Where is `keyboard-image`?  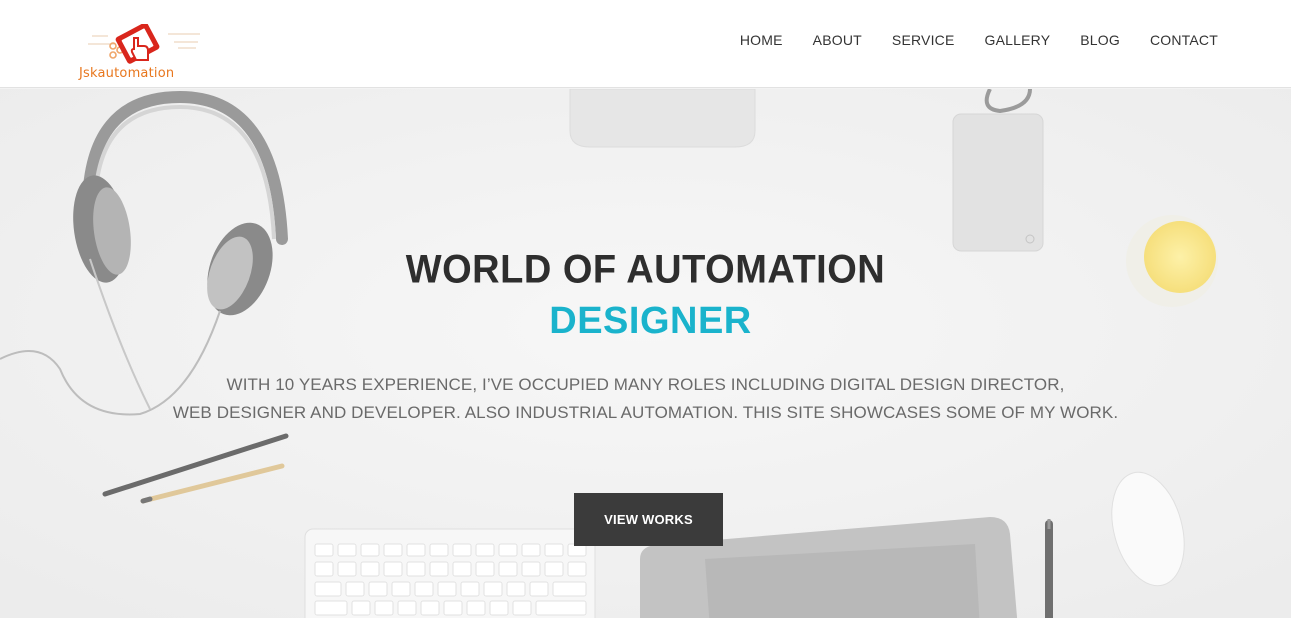
keyboard-image is located at coordinates (450, 573).